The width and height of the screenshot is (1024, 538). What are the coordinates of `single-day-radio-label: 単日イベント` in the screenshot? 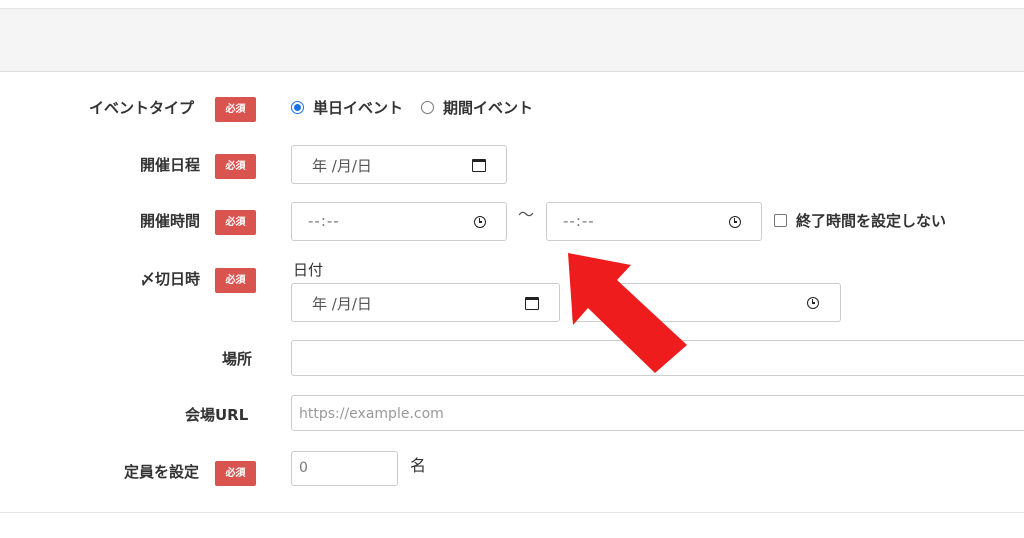 It's located at (358, 107).